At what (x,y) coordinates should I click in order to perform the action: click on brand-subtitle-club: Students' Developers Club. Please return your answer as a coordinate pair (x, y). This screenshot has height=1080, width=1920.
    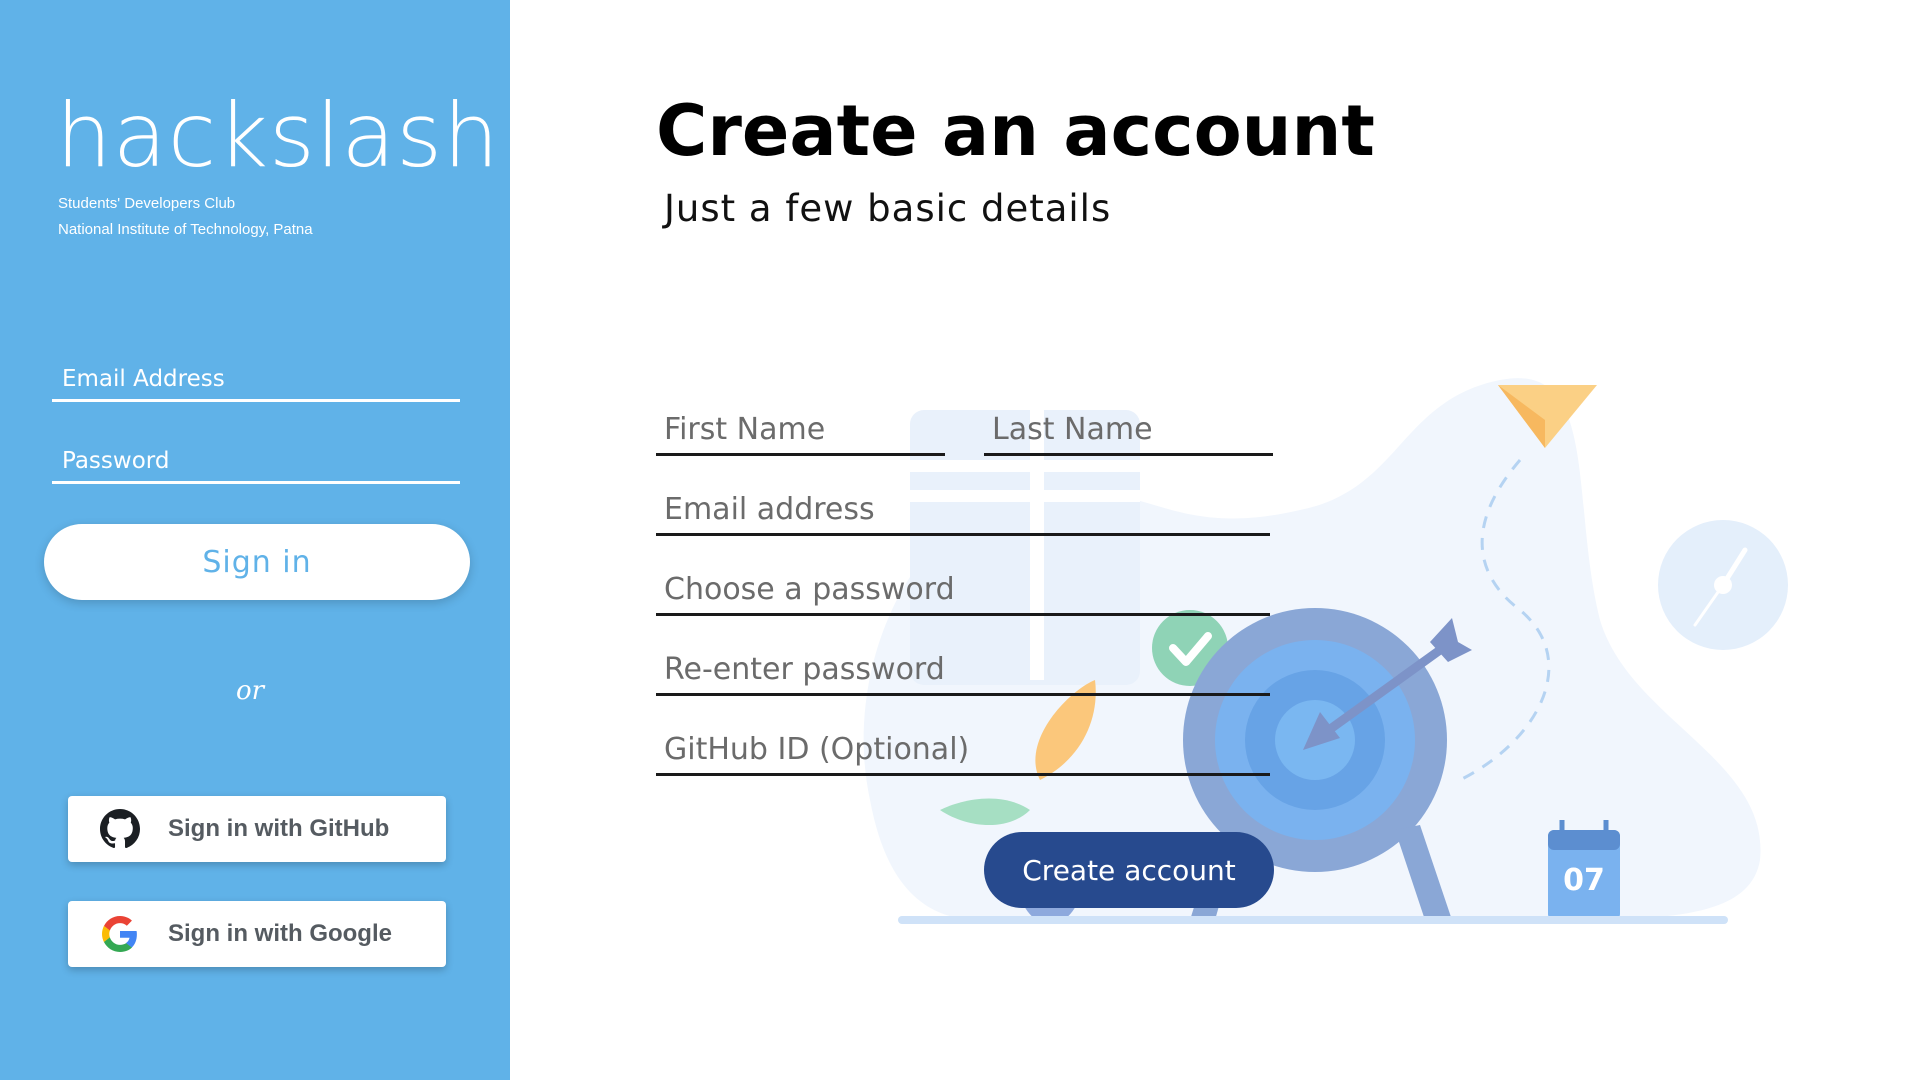
    Looking at the image, I should click on (147, 203).